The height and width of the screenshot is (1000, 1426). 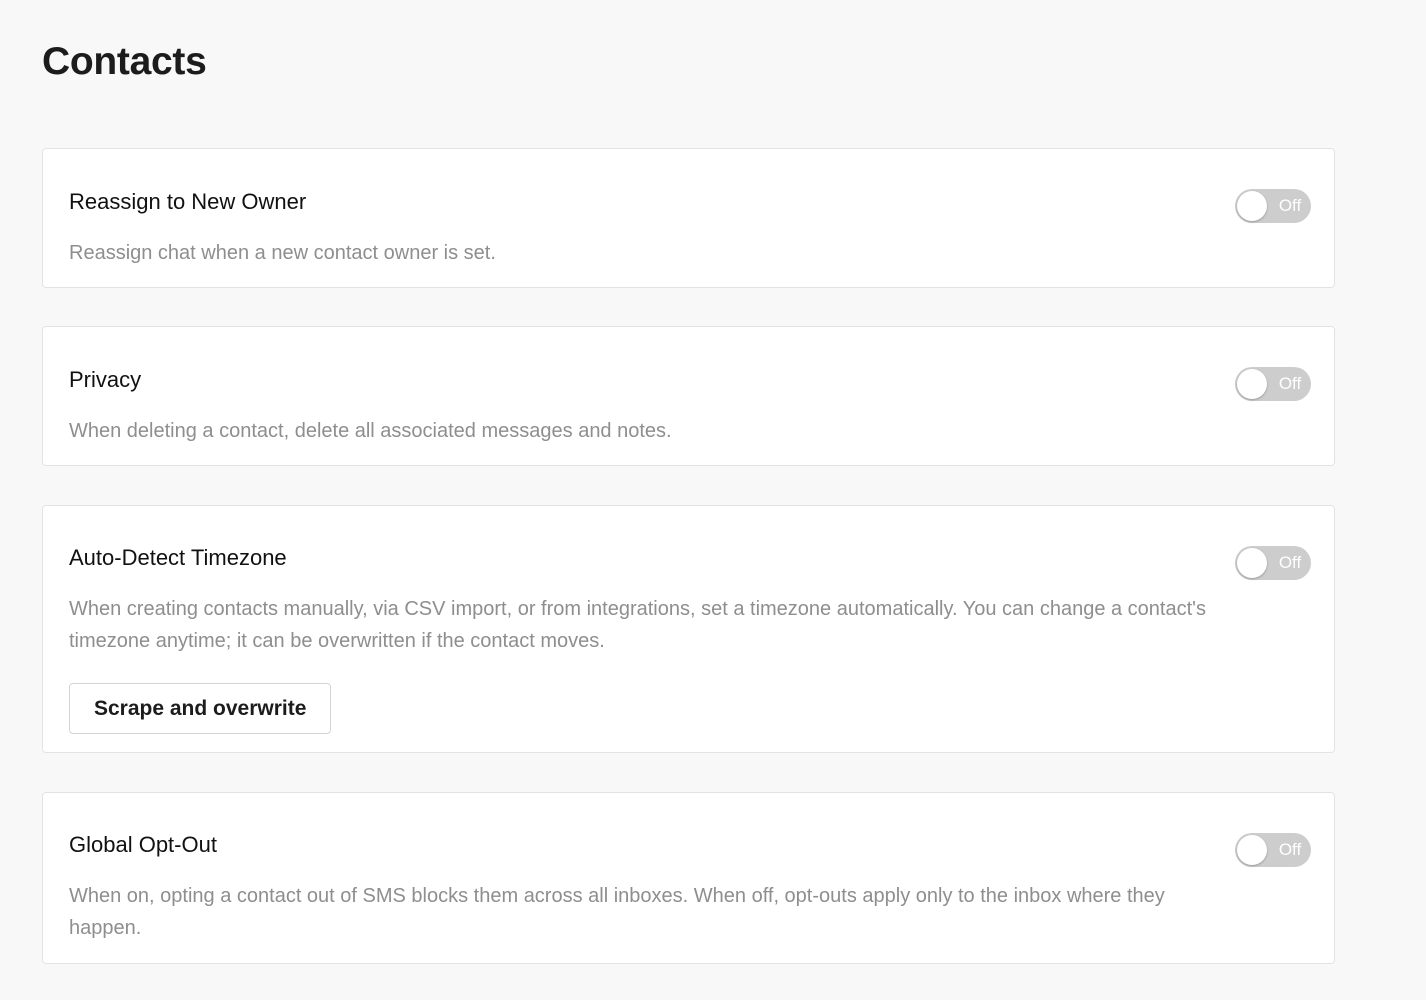 What do you see at coordinates (178, 557) in the screenshot?
I see `setting-title: Auto-Detect Timezone` at bounding box center [178, 557].